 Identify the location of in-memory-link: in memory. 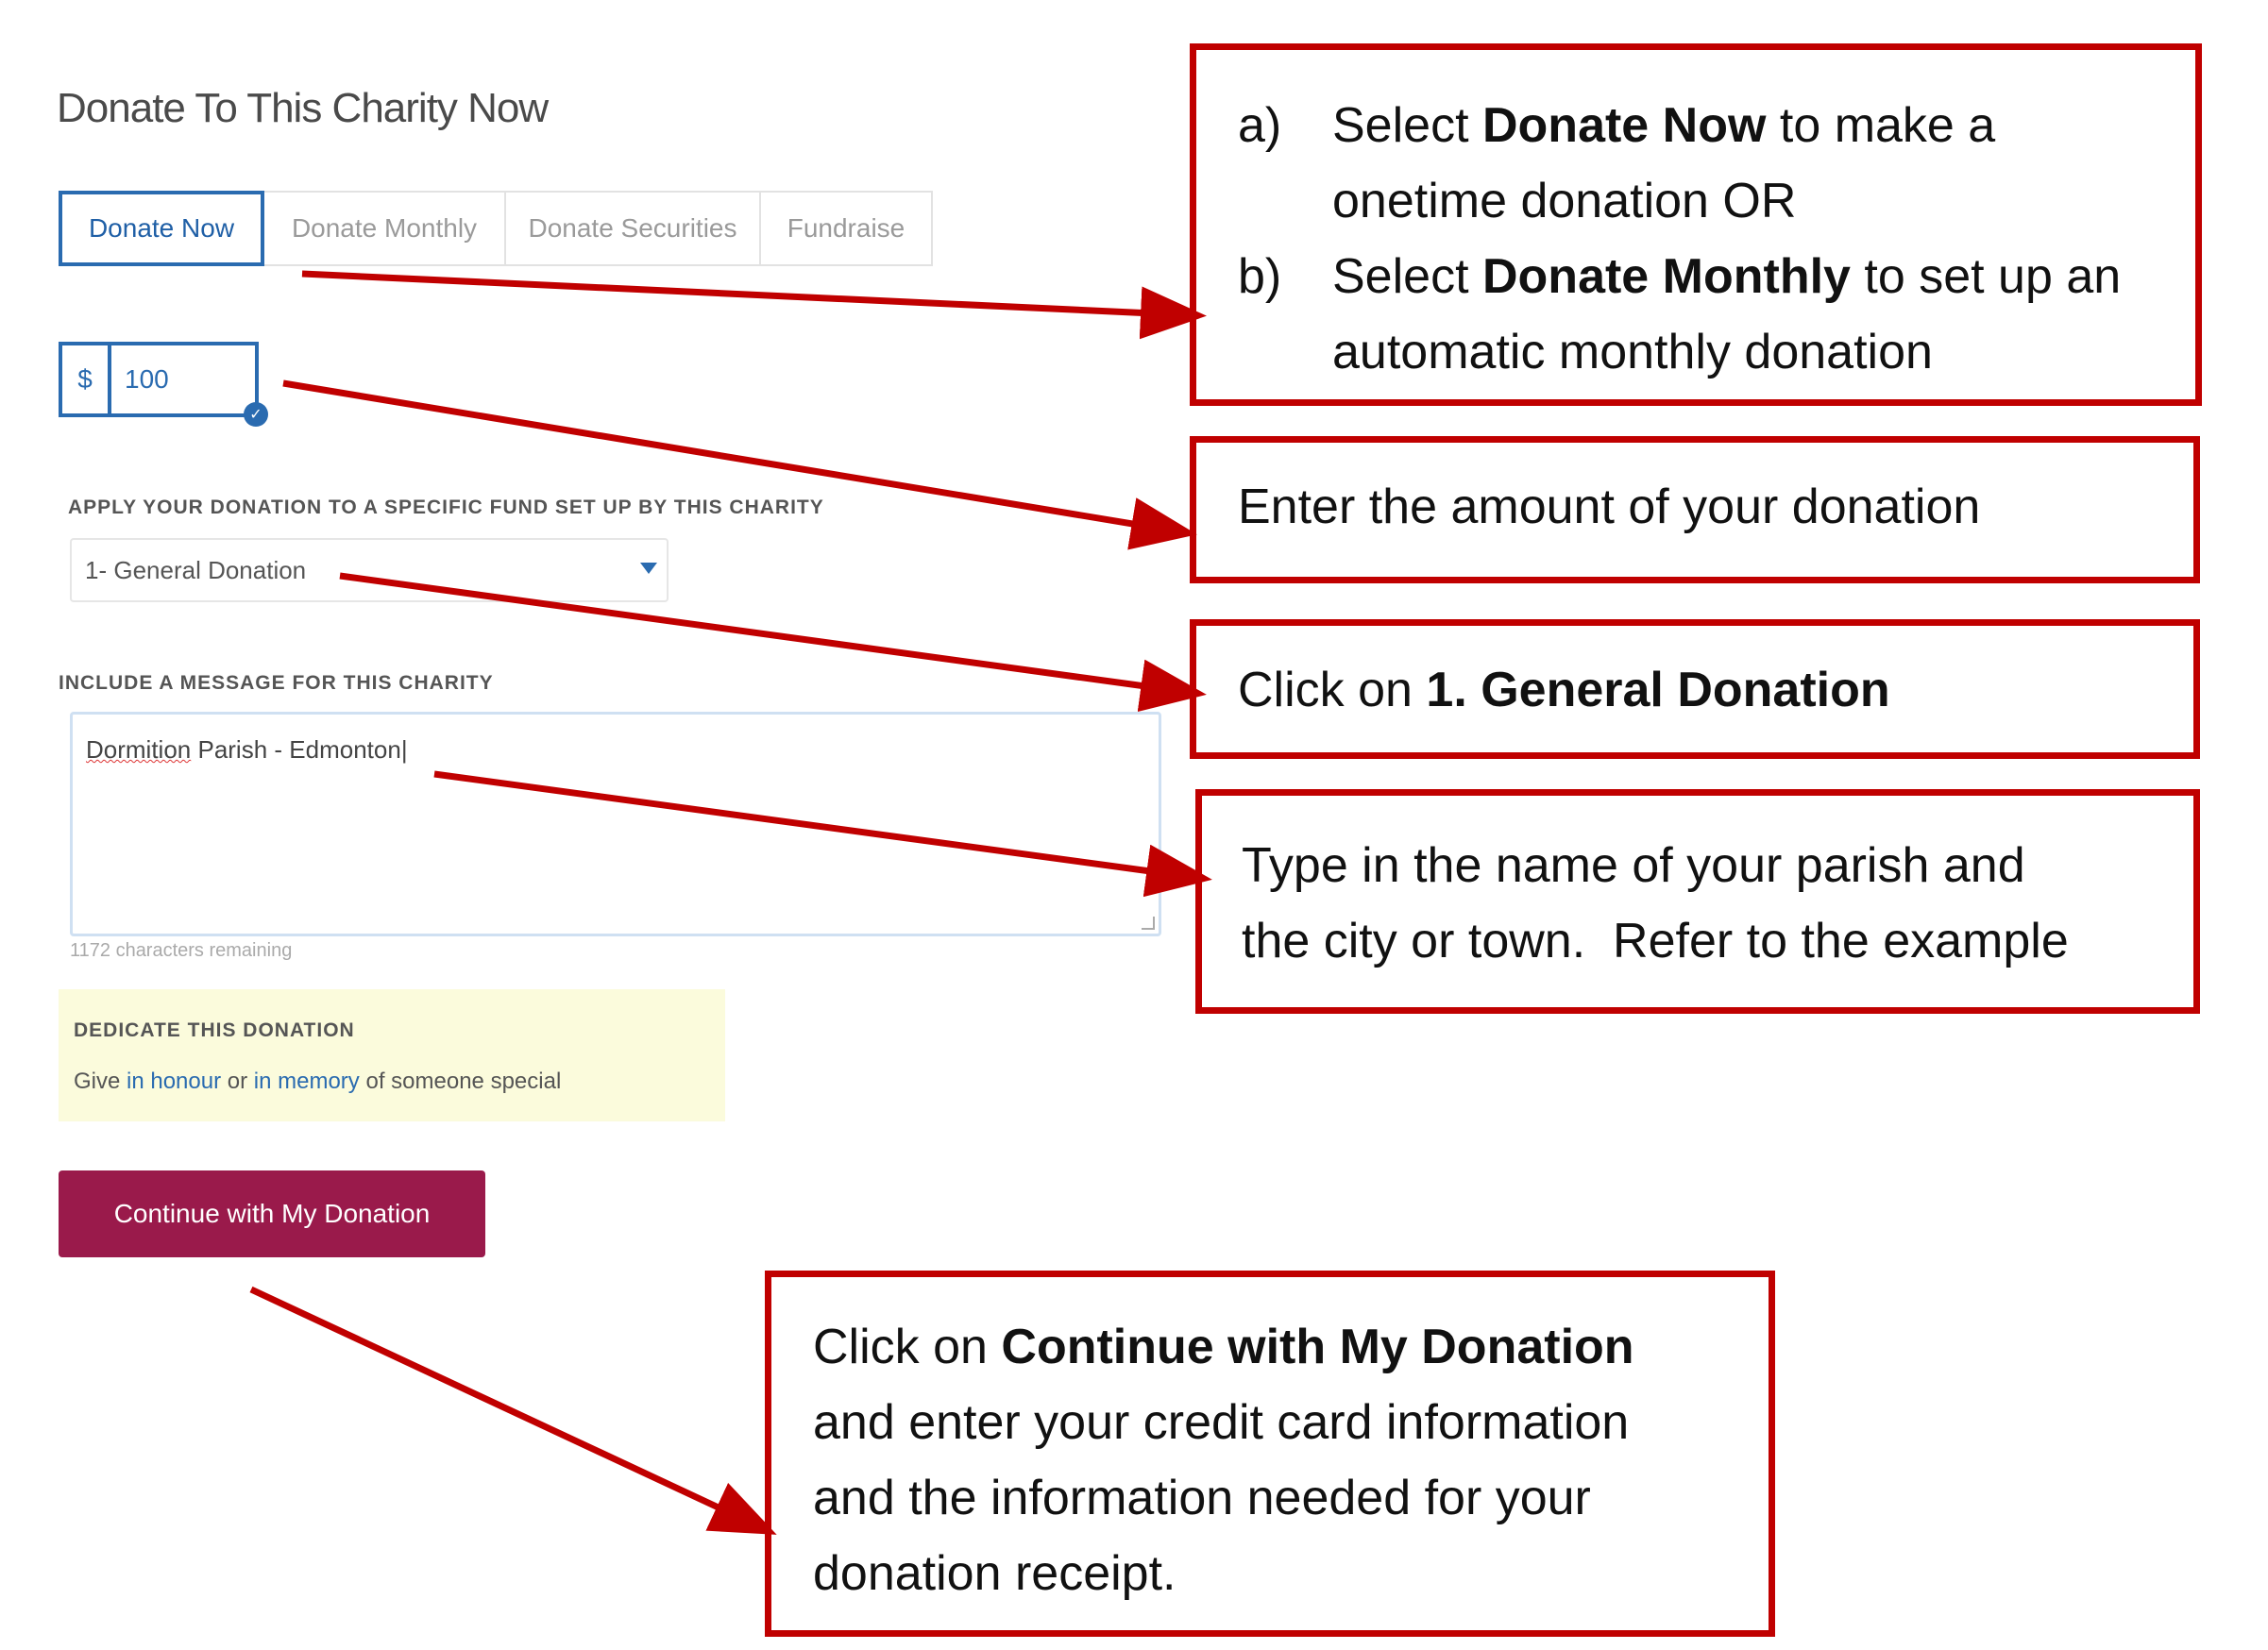
(307, 1081).